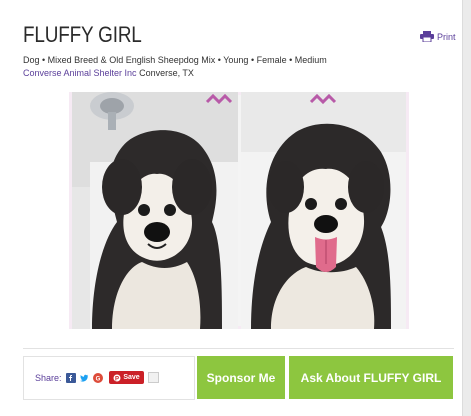 This screenshot has width=471, height=416. What do you see at coordinates (71, 378) in the screenshot?
I see `facebook-icon` at bounding box center [71, 378].